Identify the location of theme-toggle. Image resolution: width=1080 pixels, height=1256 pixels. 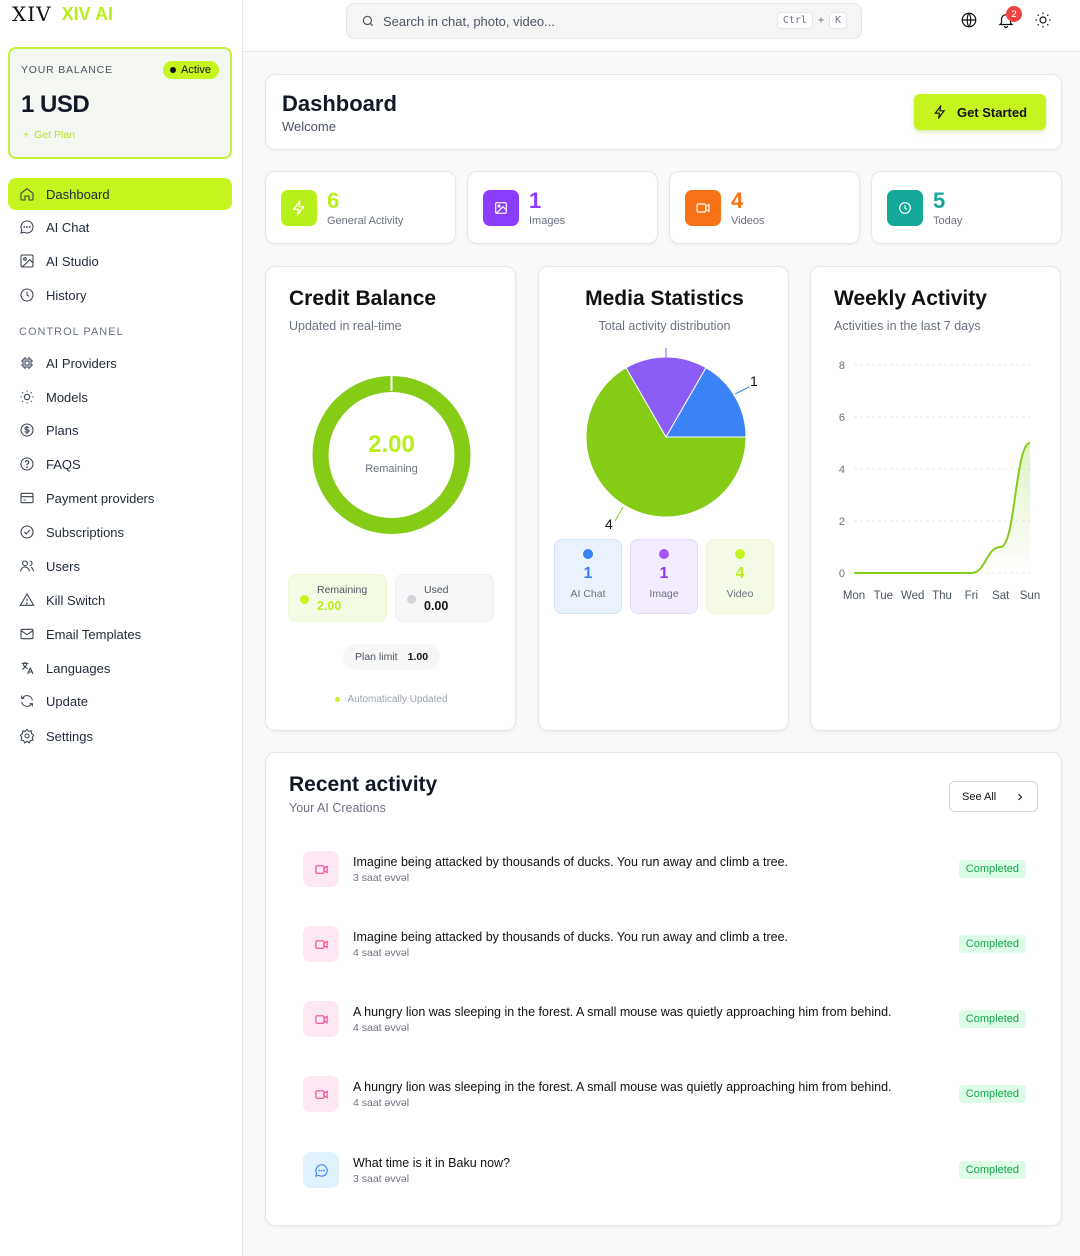
(1044, 21).